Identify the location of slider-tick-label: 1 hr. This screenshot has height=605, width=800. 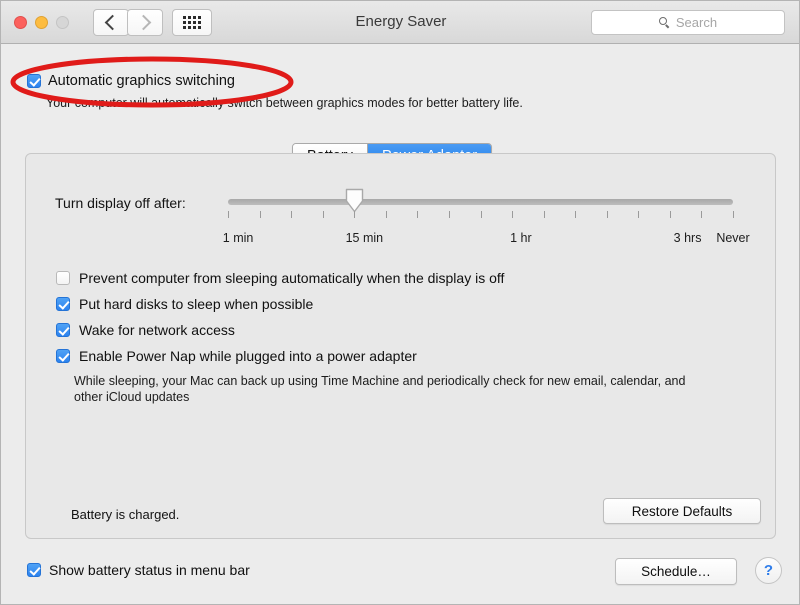
(521, 238).